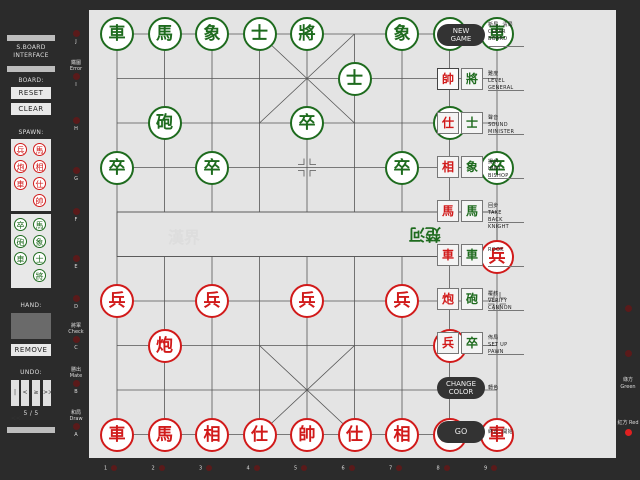  I want to click on red-spawn-piece: 仕, so click(39, 183).